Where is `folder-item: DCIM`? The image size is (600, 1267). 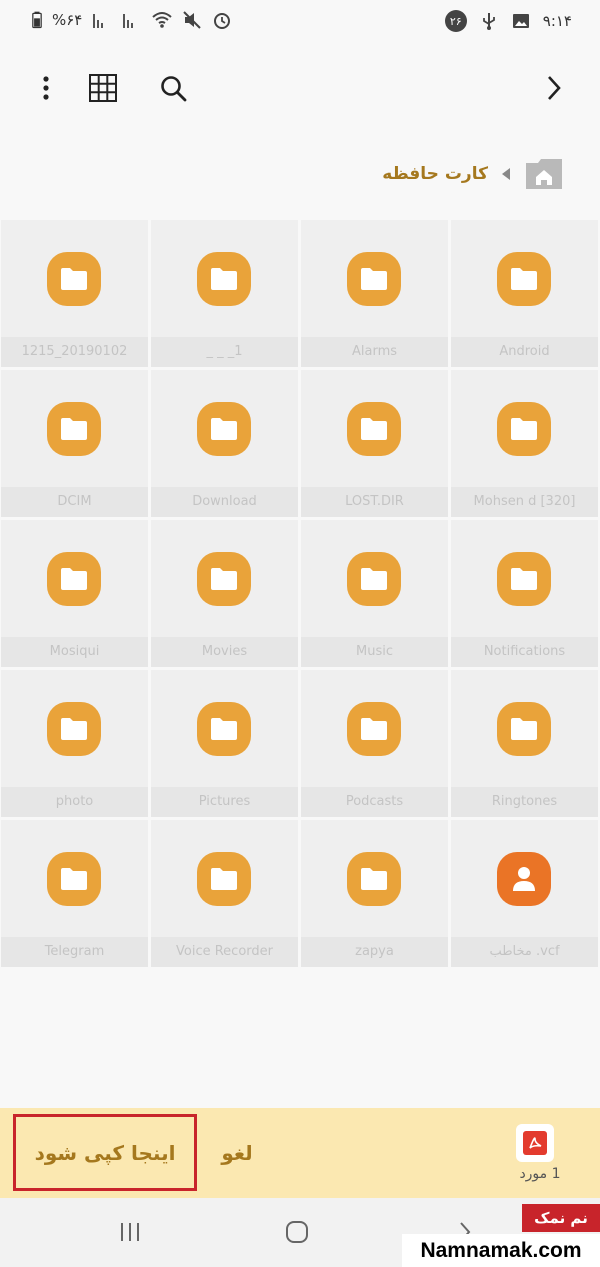 folder-item: DCIM is located at coordinates (74, 443).